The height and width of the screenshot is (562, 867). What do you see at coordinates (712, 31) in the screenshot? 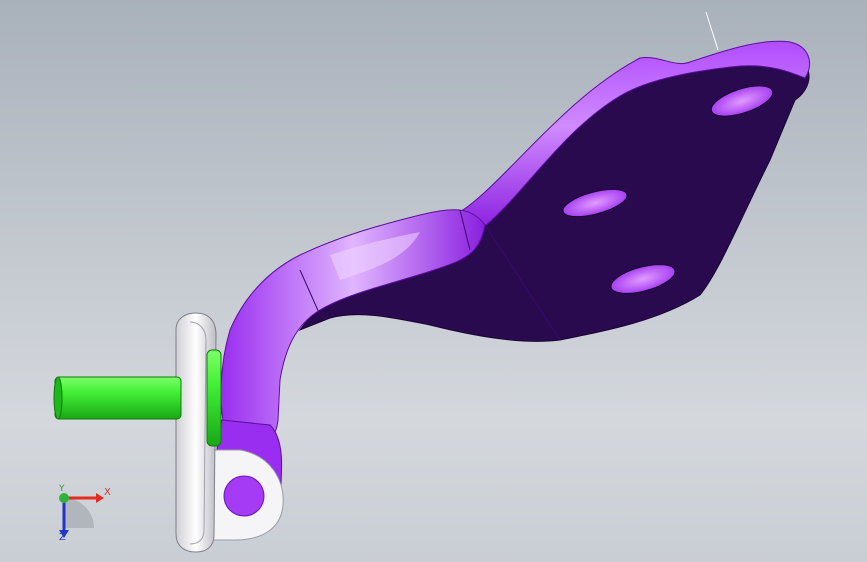
I see `leader-line` at bounding box center [712, 31].